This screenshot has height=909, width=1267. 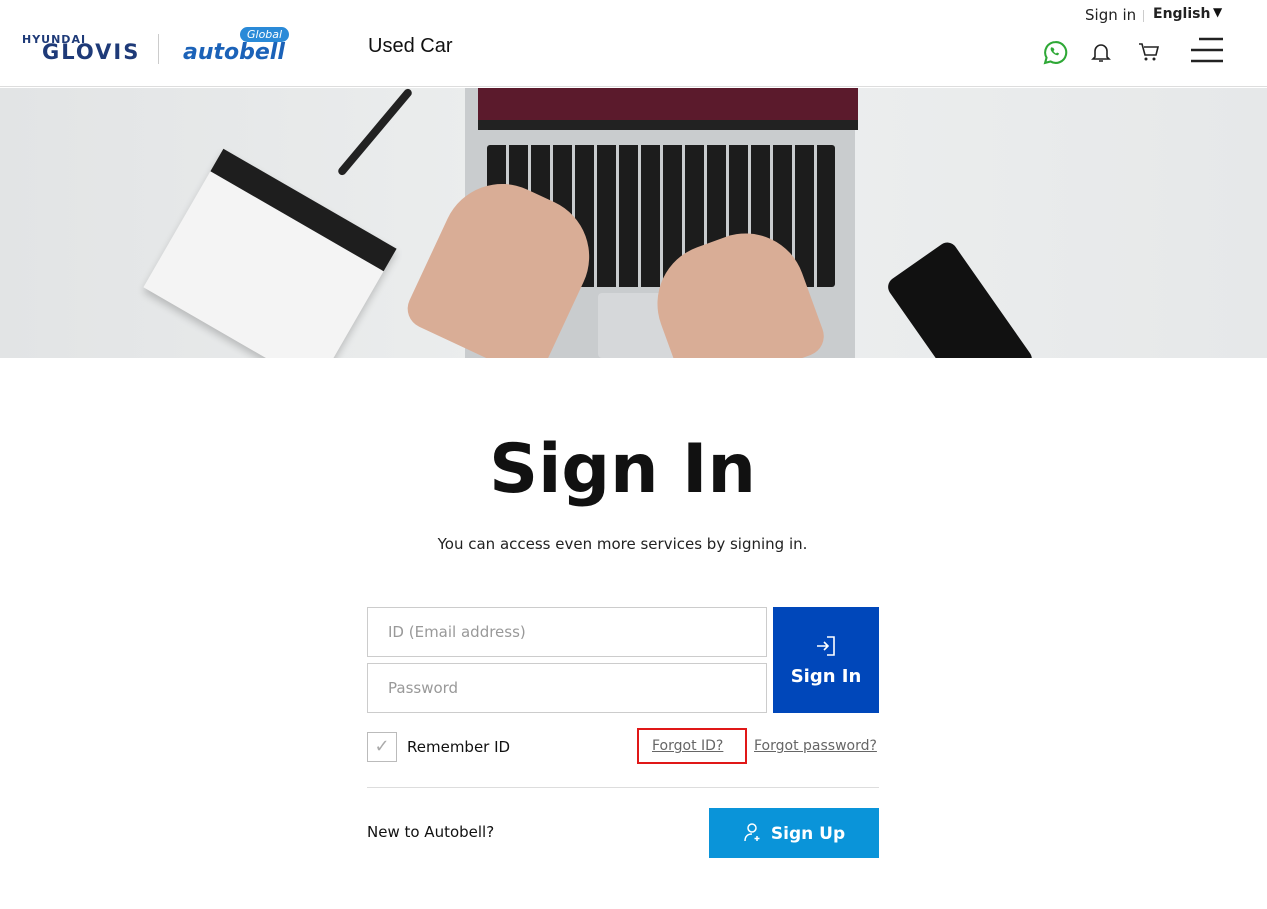 I want to click on logo-glovis: GLOVIS, so click(x=91, y=52).